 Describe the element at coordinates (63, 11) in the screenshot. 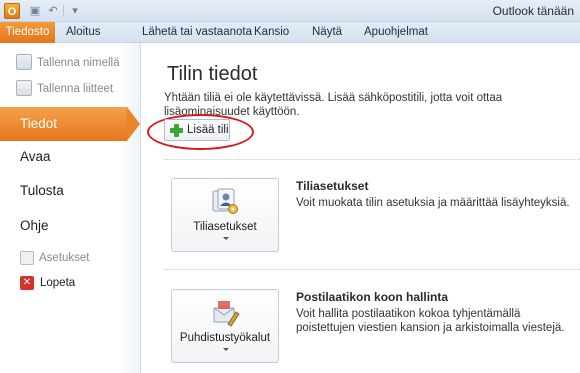

I see `quick-access-separator` at that location.